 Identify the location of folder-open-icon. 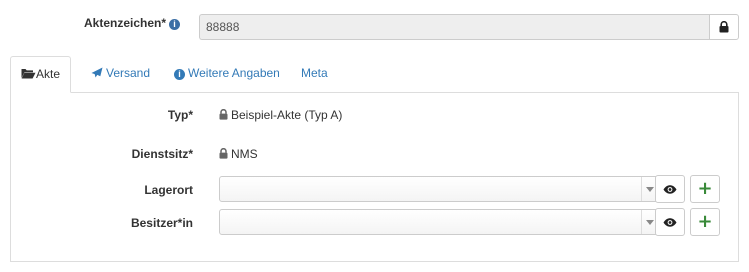
(28, 74).